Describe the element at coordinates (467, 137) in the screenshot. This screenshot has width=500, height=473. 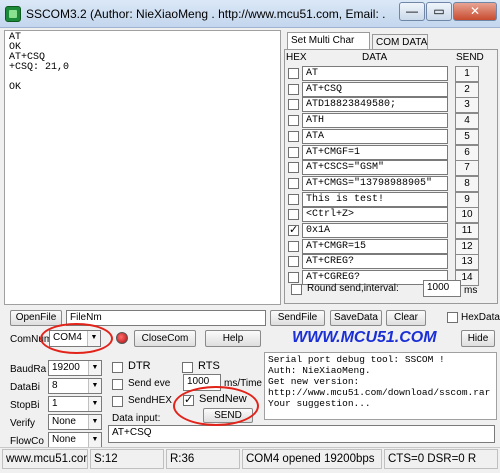
I see `row-send-button: 5` at that location.